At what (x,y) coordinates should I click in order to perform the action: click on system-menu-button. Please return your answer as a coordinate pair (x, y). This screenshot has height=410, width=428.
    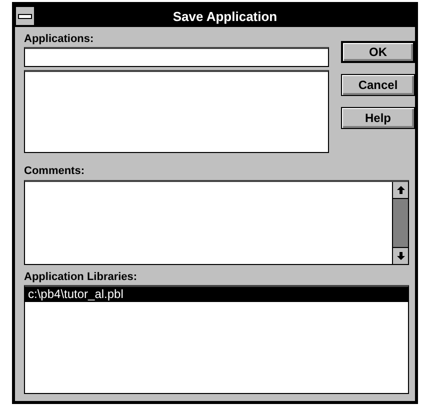
    Looking at the image, I should click on (25, 16).